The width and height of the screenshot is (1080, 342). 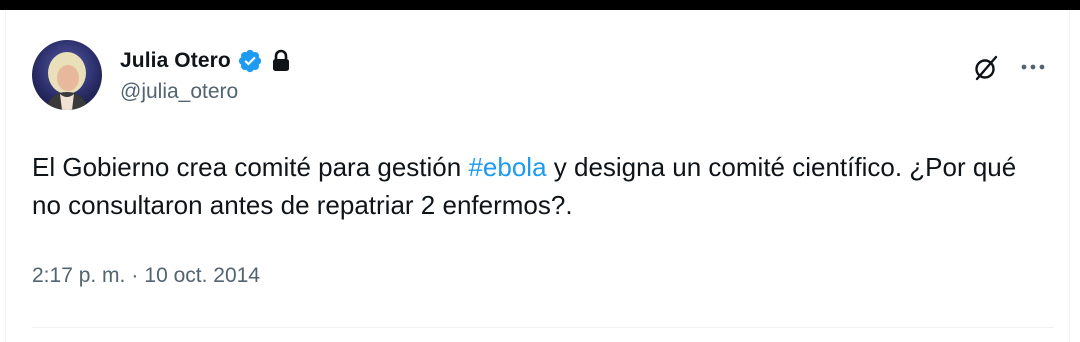 What do you see at coordinates (540, 5) in the screenshot?
I see `top-black-bar` at bounding box center [540, 5].